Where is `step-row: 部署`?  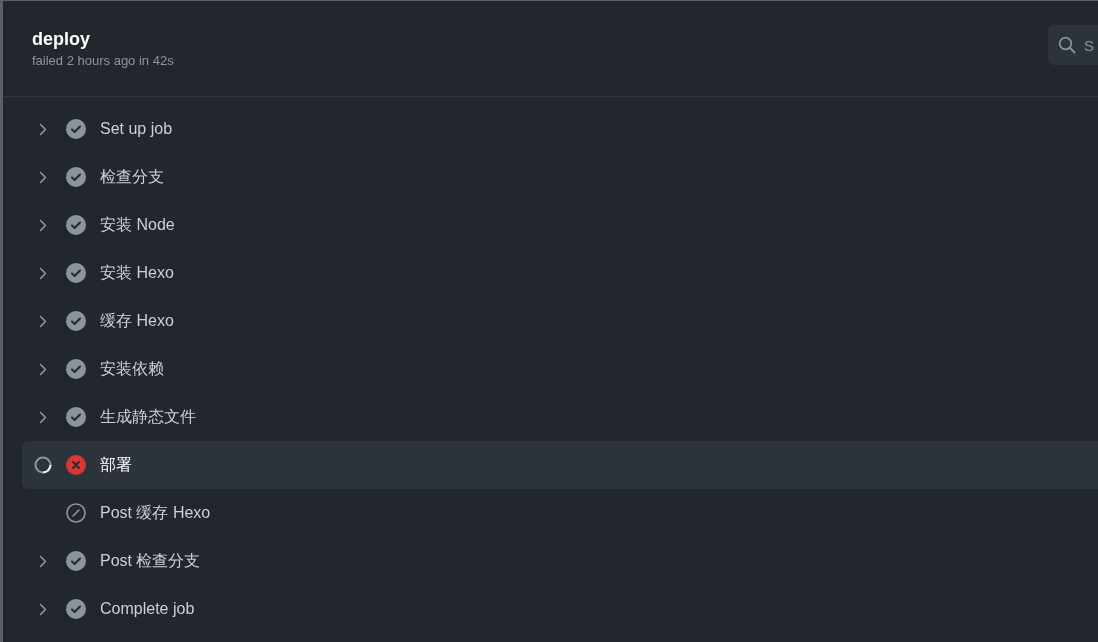 step-row: 部署 is located at coordinates (560, 465).